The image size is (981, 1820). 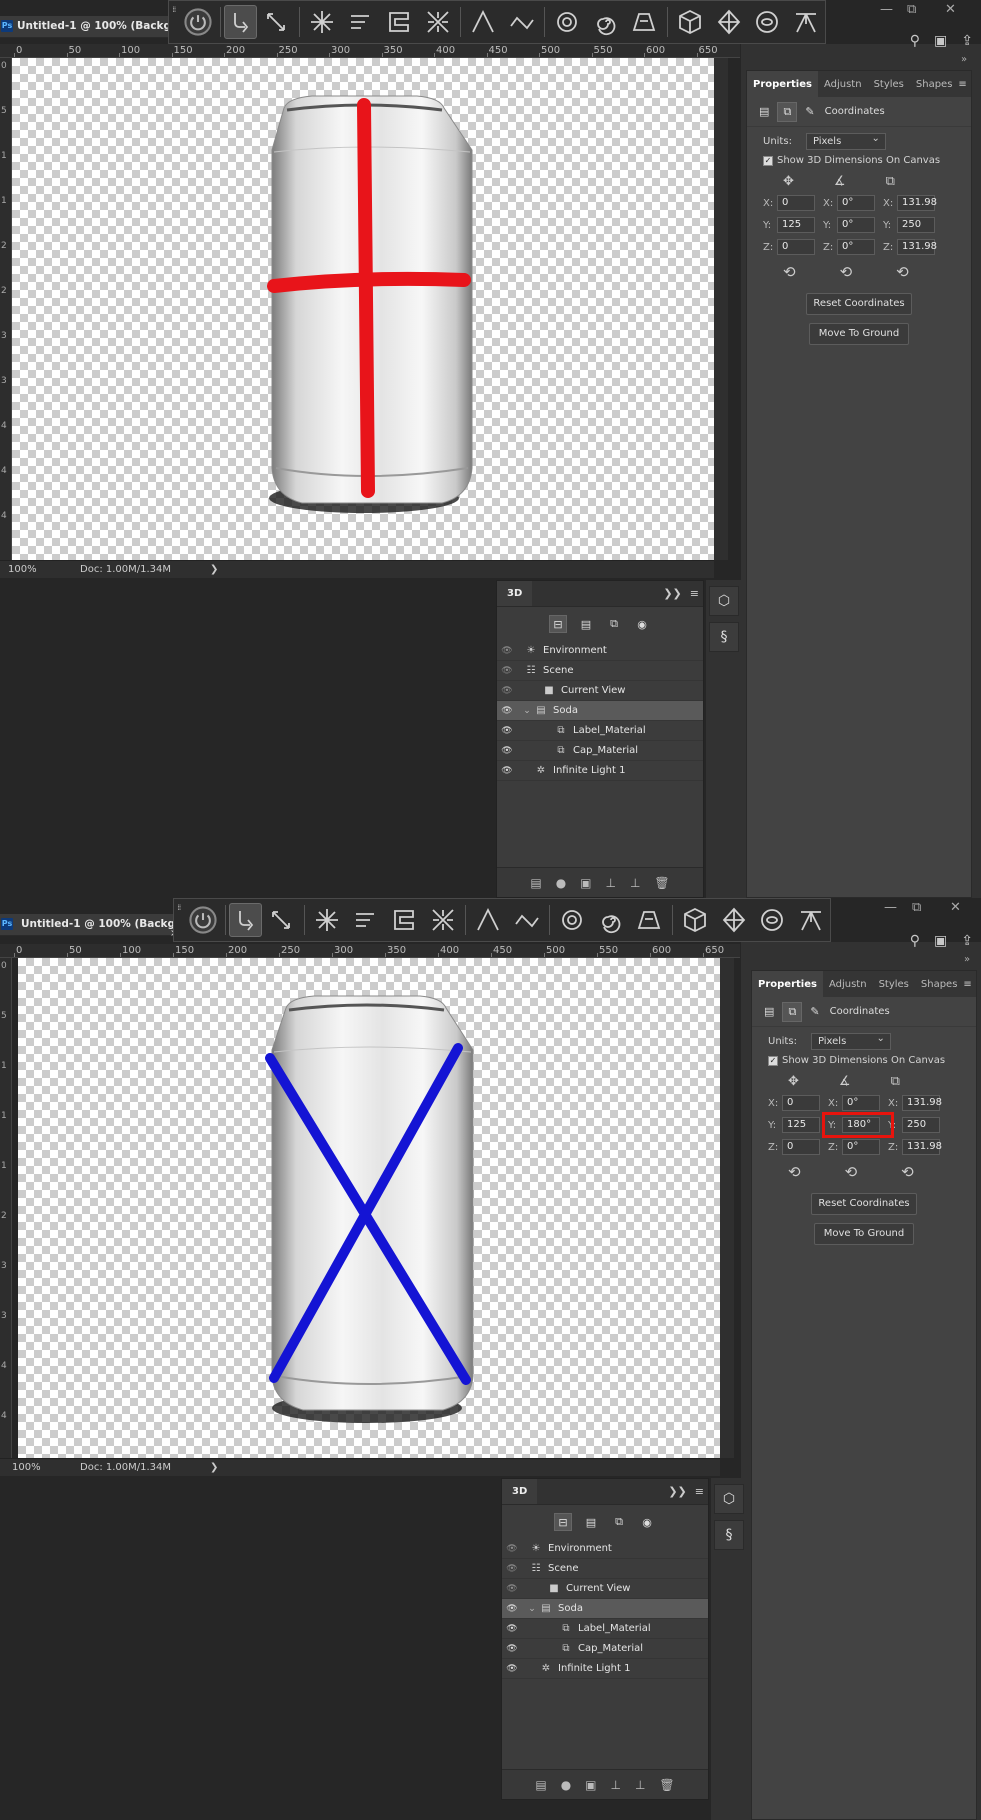 I want to click on coordinates-mode-icon: ⧉, so click(x=787, y=111).